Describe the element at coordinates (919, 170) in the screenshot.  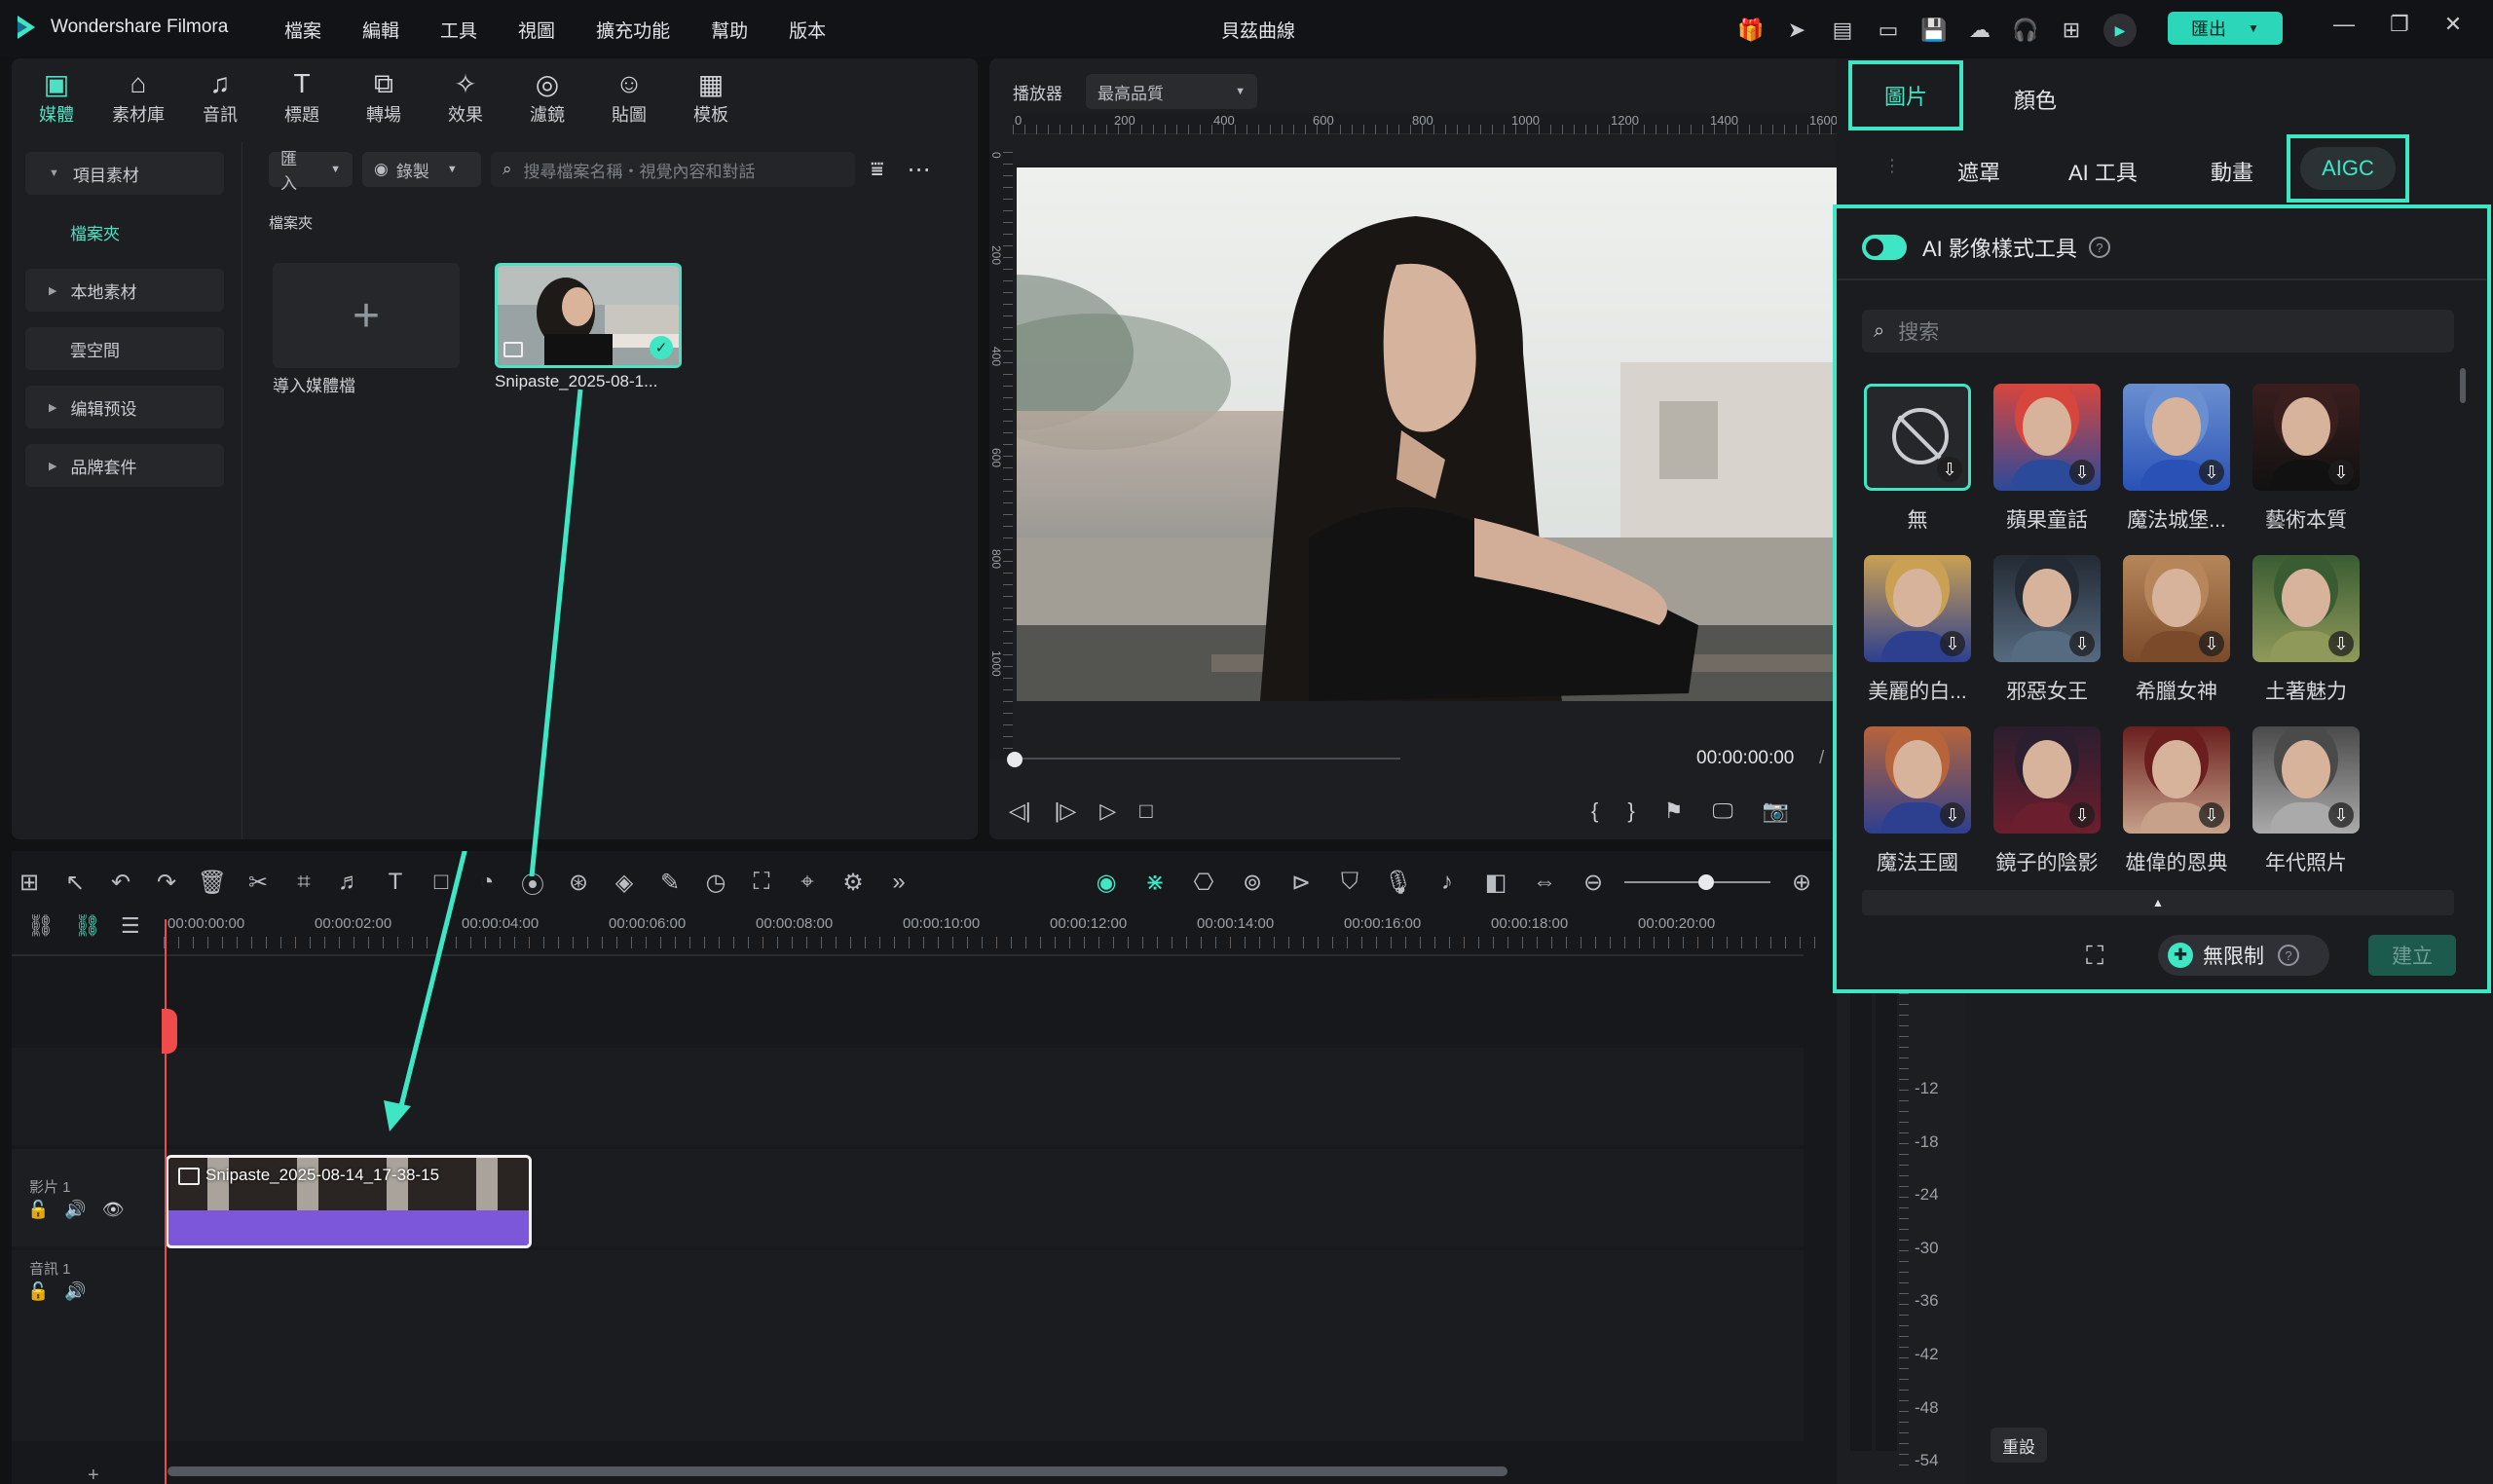
I see `more-icon: ⋯` at that location.